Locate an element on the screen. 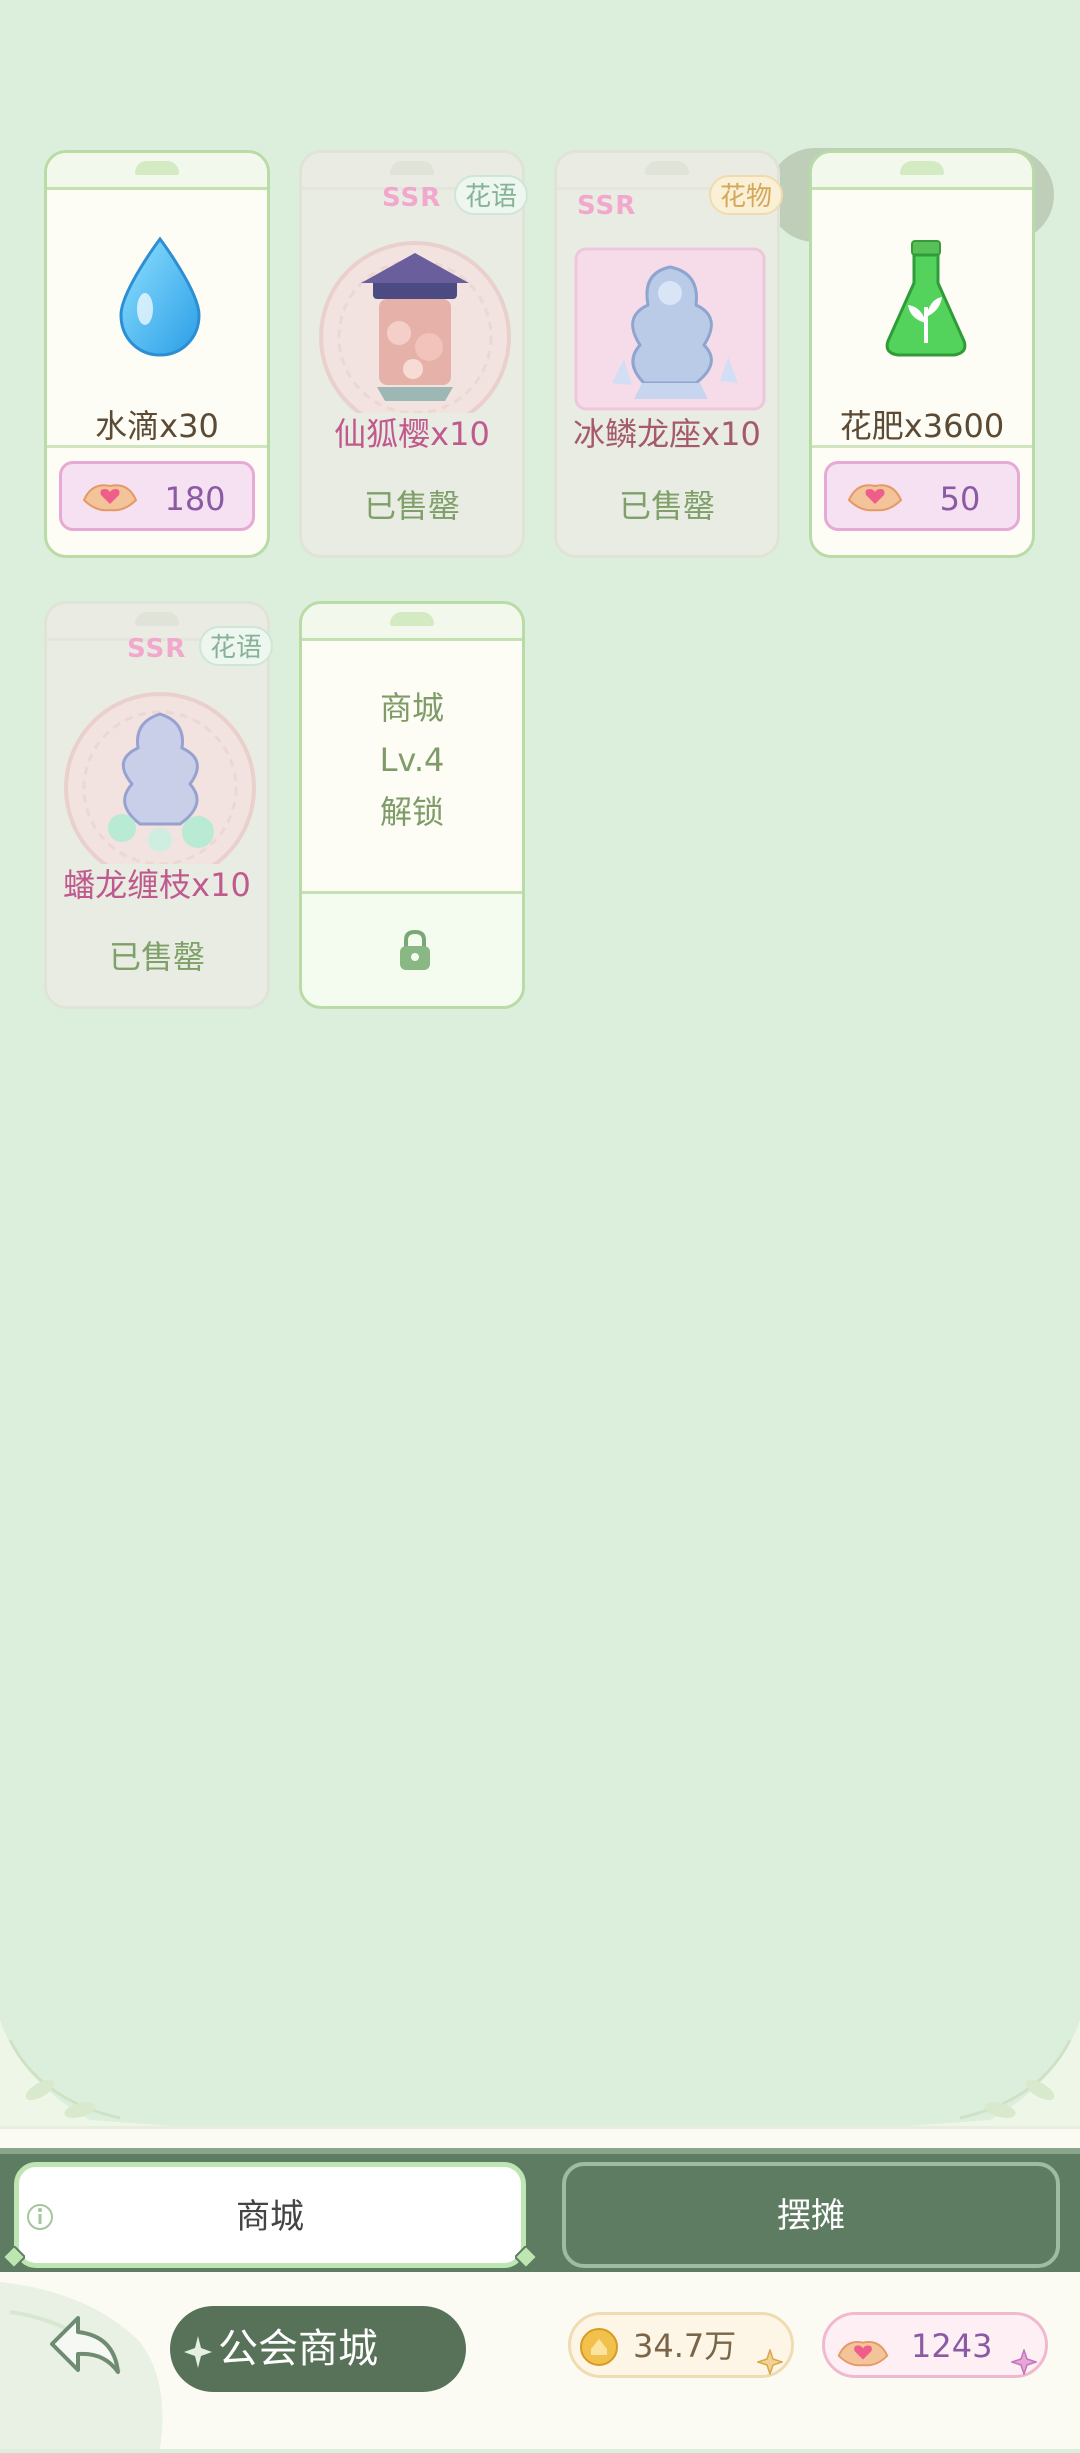  water-drop-icon is located at coordinates (160, 297).